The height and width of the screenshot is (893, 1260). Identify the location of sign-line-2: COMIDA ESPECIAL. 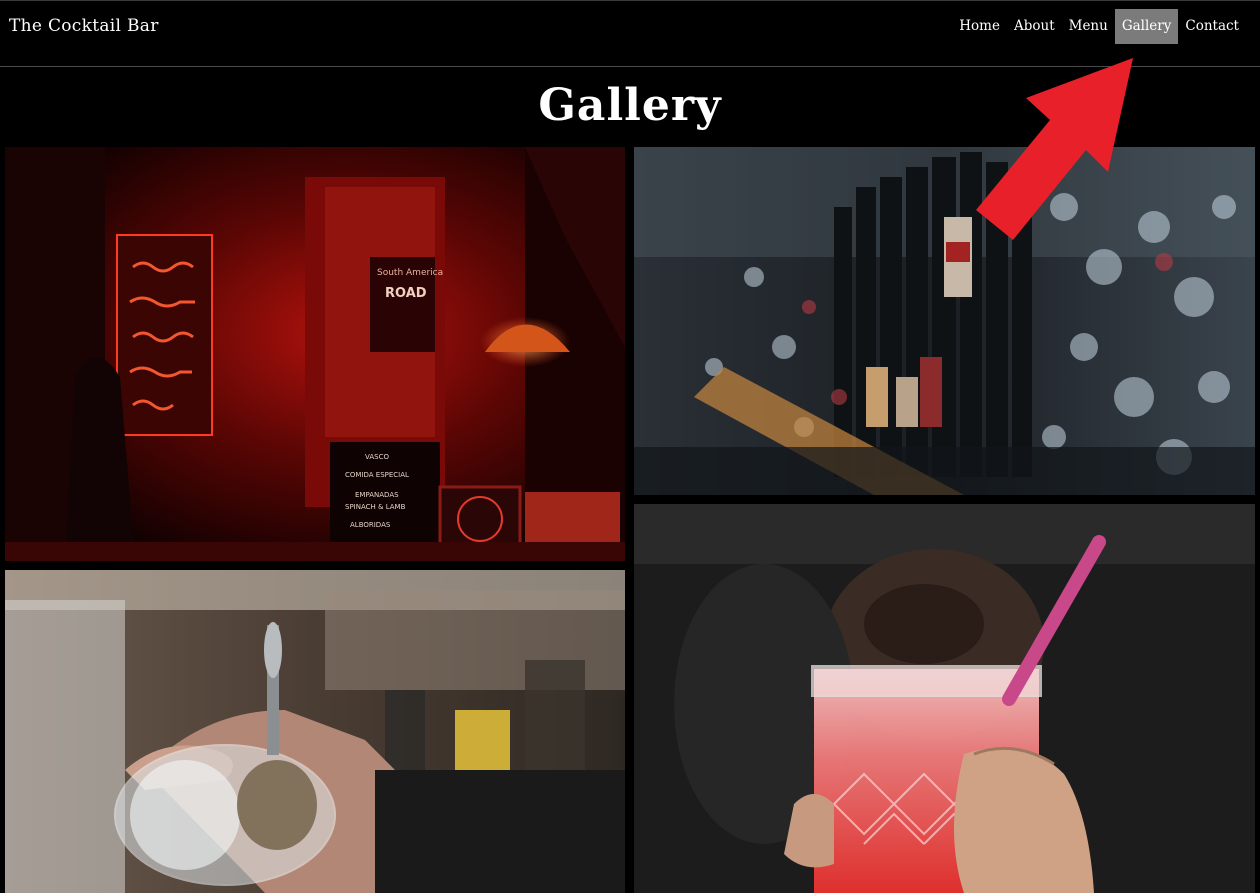
(377, 475).